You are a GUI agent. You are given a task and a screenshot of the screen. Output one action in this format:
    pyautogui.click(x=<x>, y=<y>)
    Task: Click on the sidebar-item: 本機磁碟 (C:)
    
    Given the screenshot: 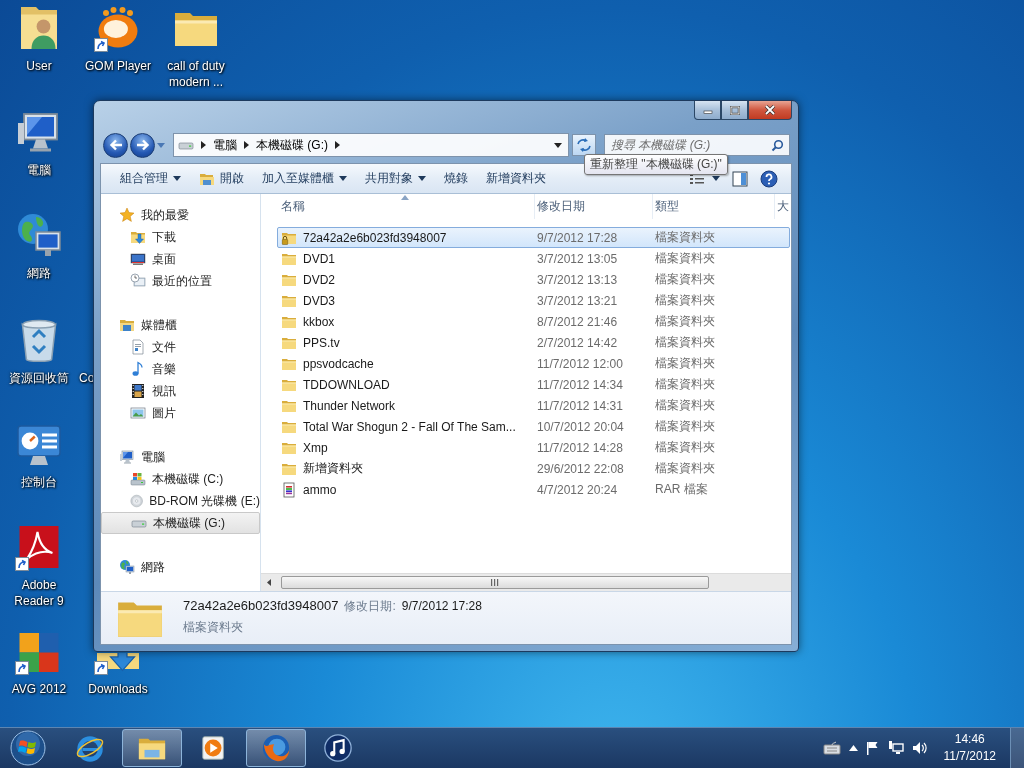 What is the action you would take?
    pyautogui.click(x=180, y=479)
    